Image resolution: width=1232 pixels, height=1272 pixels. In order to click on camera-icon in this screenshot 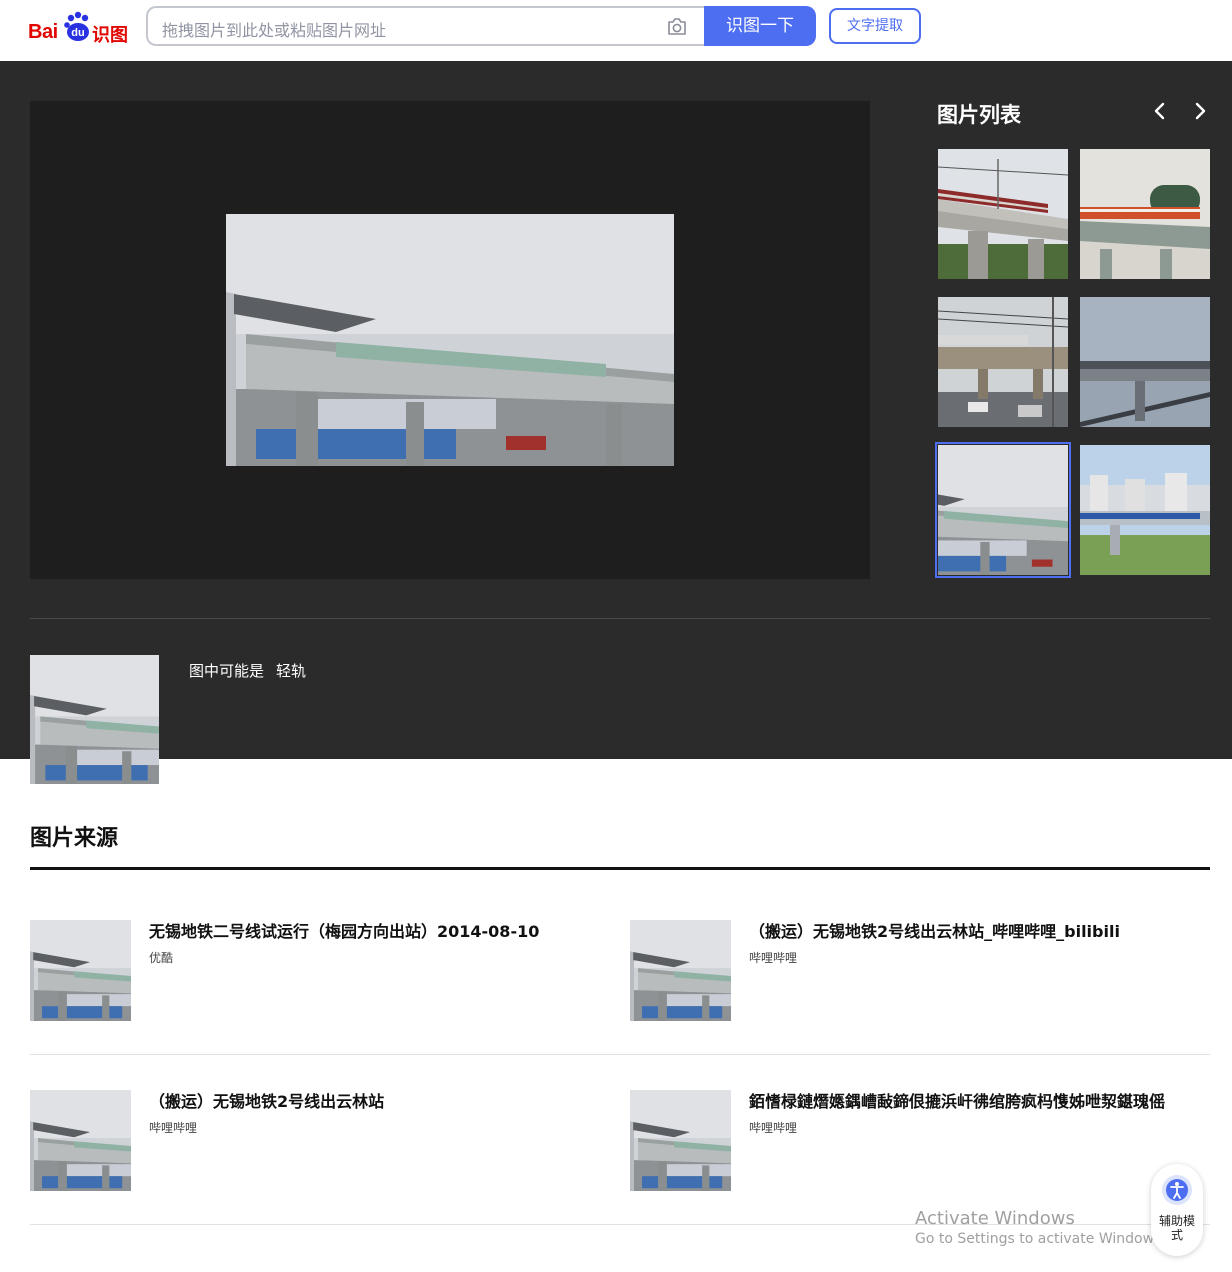, I will do `click(677, 27)`.